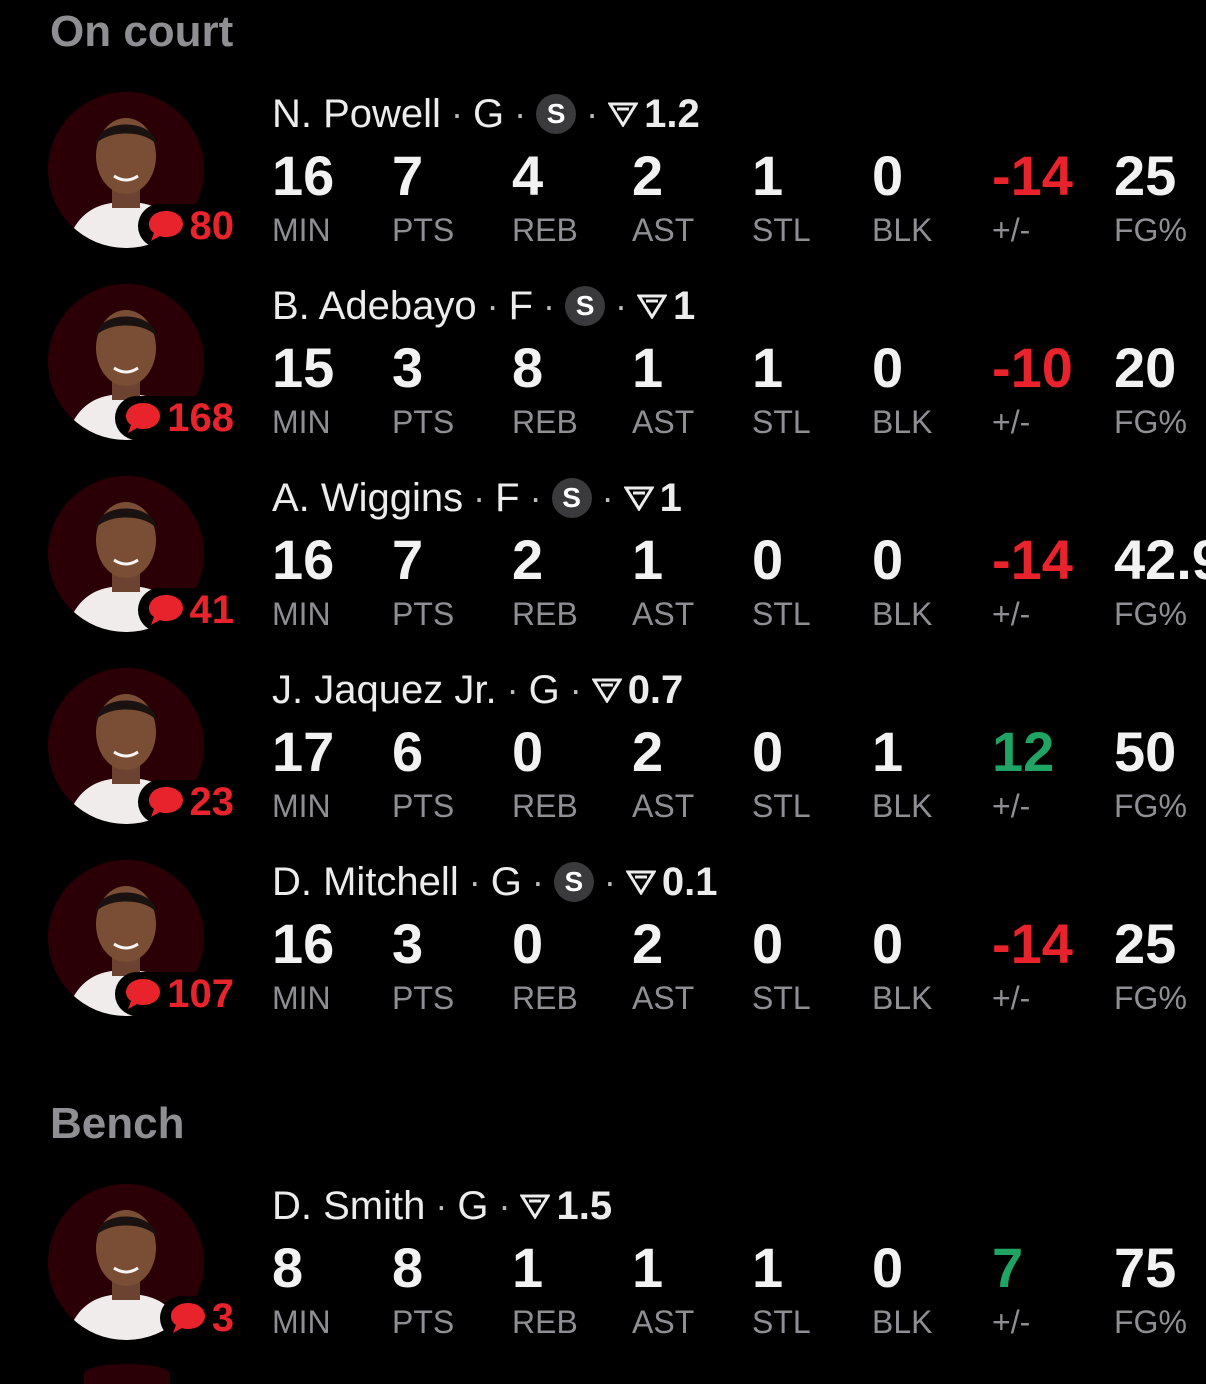 Image resolution: width=1206 pixels, height=1384 pixels. I want to click on stat-stl-value: 0, so click(768, 943).